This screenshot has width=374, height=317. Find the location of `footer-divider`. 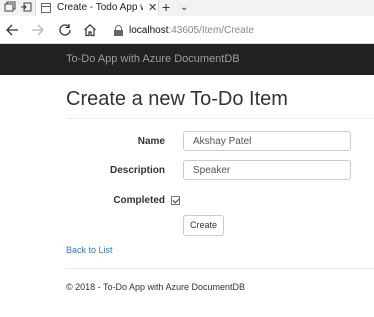

footer-divider is located at coordinates (220, 268).